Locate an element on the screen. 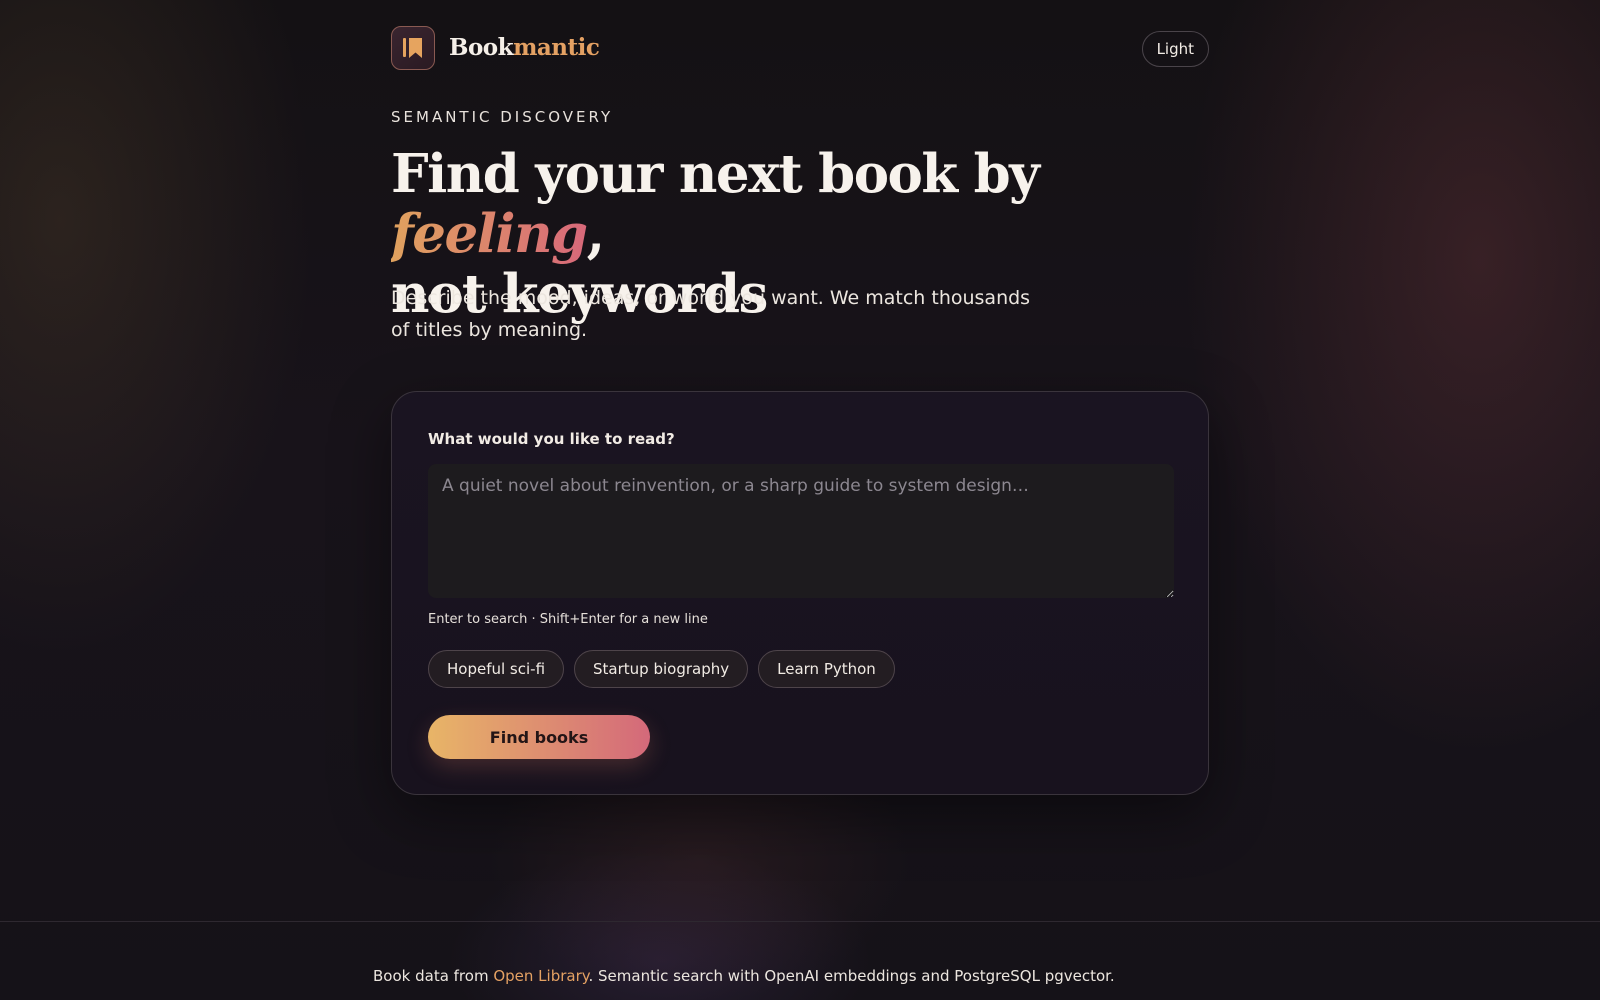 Image resolution: width=1600 pixels, height=1000 pixels. brand-name-part2: mantic is located at coordinates (556, 47).